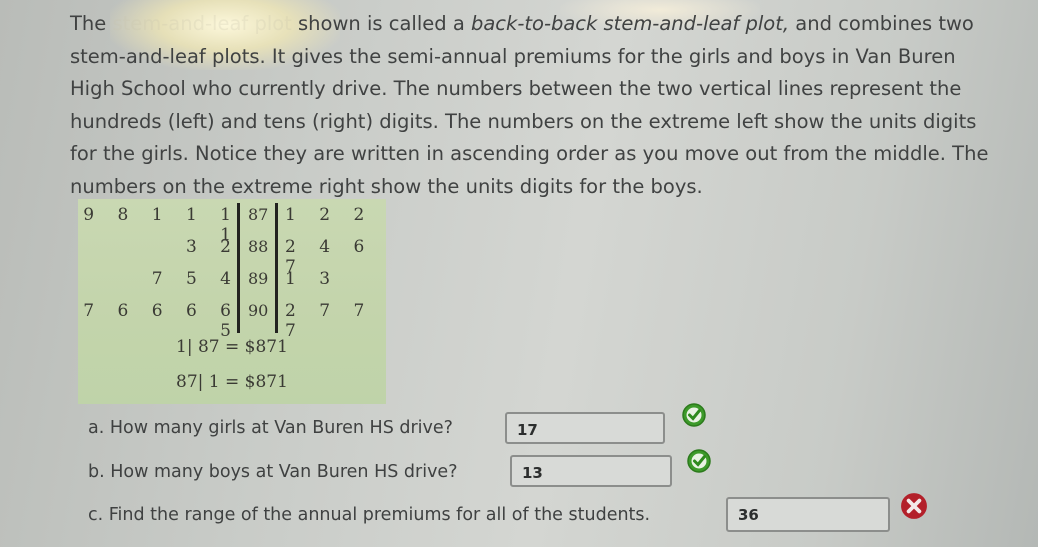 The height and width of the screenshot is (547, 1038). I want to click on plot-row: 7 5 4 89 1 3, so click(232, 280).